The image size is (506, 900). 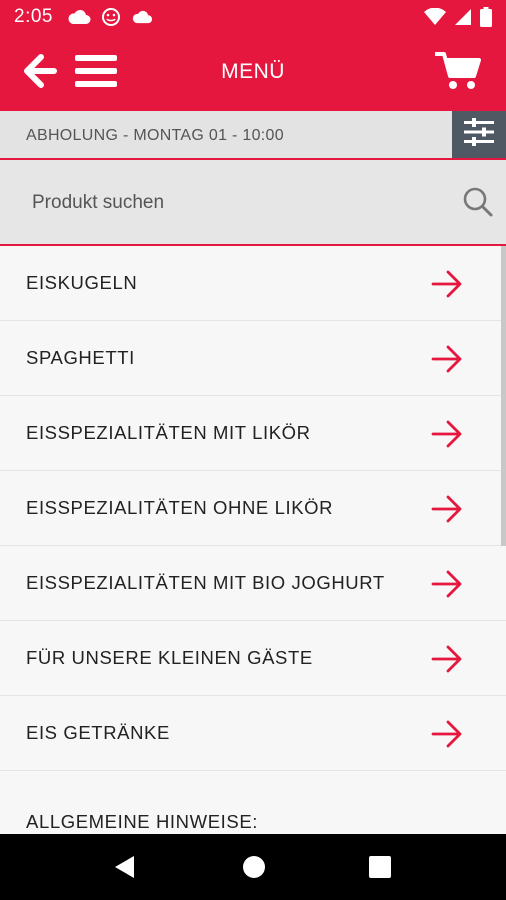 I want to click on pickup-bar: ABHOLUNG - MONTAG 01 - 10:00, so click(x=253, y=135).